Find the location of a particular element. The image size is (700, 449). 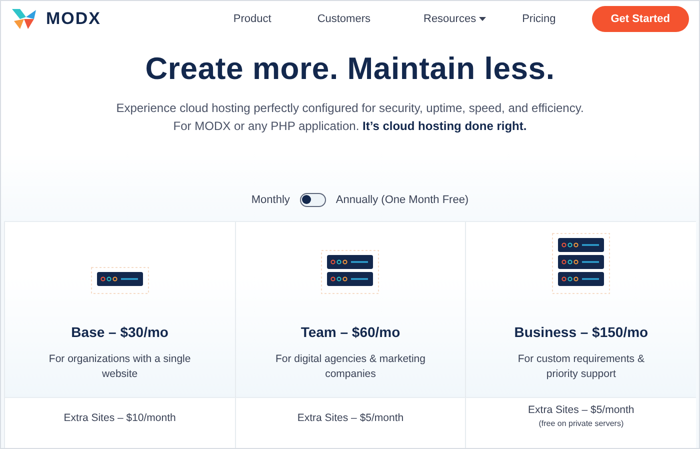

plan-description: For organizations with a single website is located at coordinates (120, 367).